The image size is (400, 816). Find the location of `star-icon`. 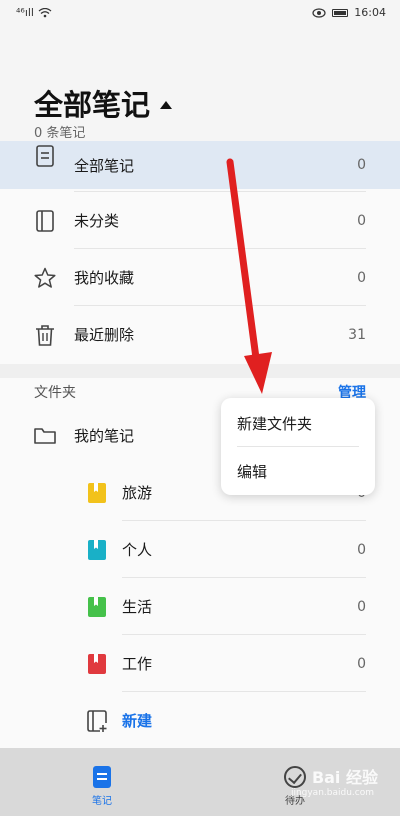

star-icon is located at coordinates (45, 277).